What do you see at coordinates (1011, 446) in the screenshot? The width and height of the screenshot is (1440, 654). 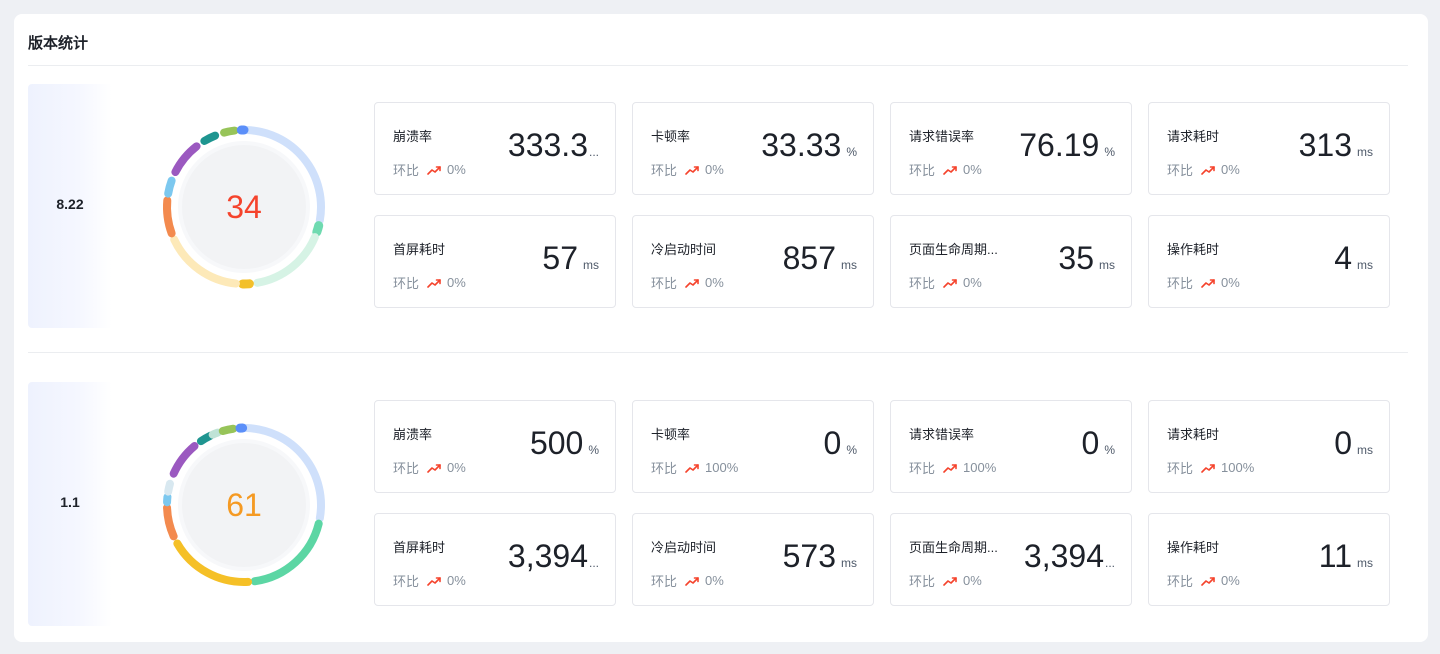 I see `metric-card: 请求错误率环比 100% 0%` at bounding box center [1011, 446].